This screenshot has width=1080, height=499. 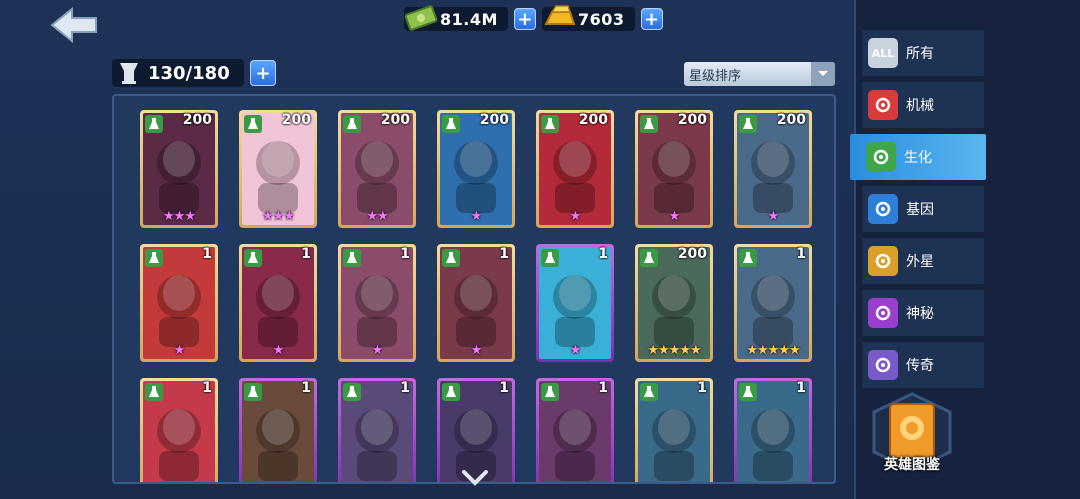 I want to click on sort-selected-label: 星级排序, so click(x=715, y=76).